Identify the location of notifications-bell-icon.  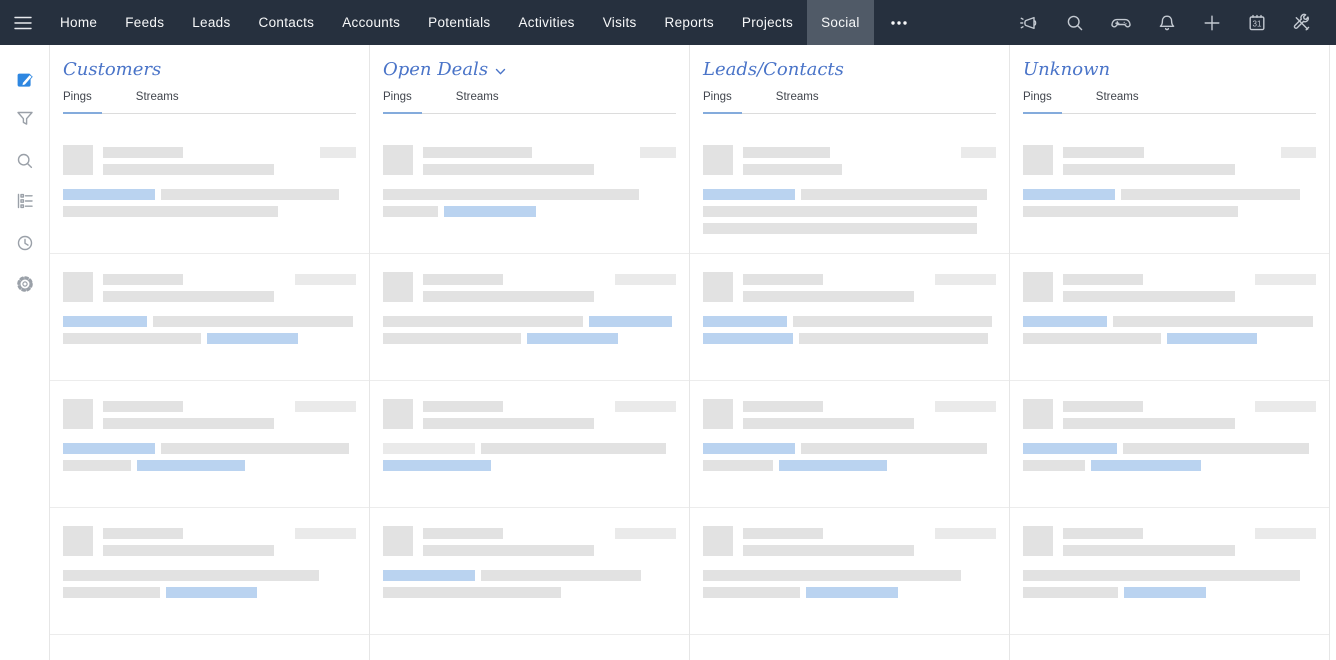
(1167, 23).